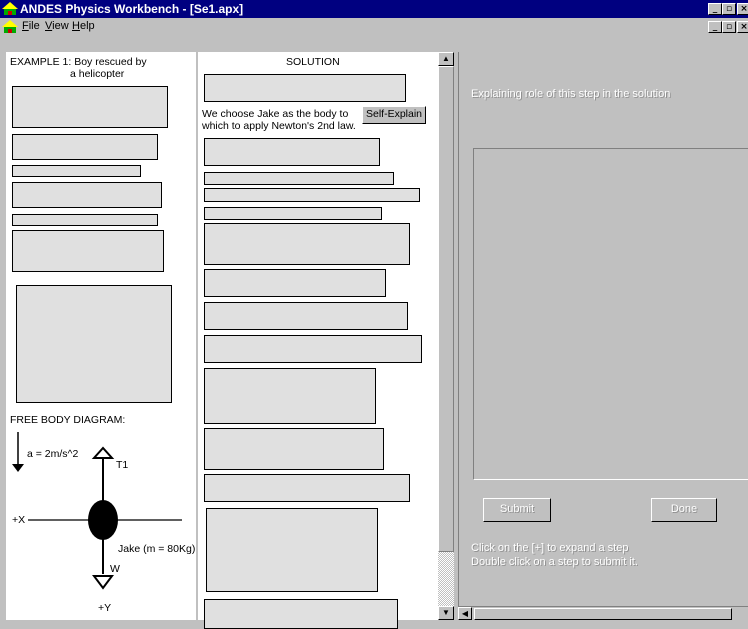 Image resolution: width=748 pixels, height=629 pixels. I want to click on help-line1: Click on the [+] to expand a step, so click(550, 548).